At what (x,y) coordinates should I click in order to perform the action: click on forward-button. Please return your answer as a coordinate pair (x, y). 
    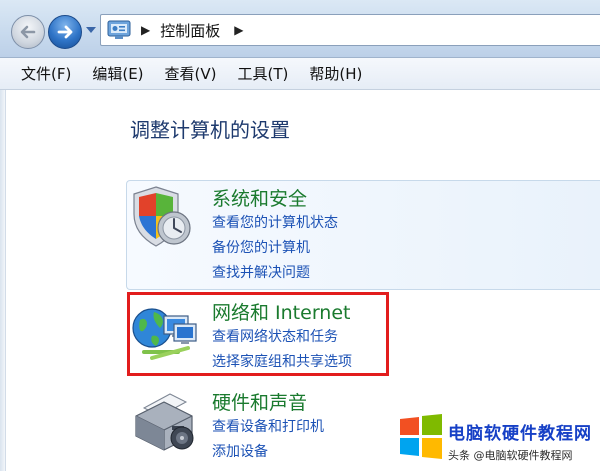
    Looking at the image, I should click on (65, 32).